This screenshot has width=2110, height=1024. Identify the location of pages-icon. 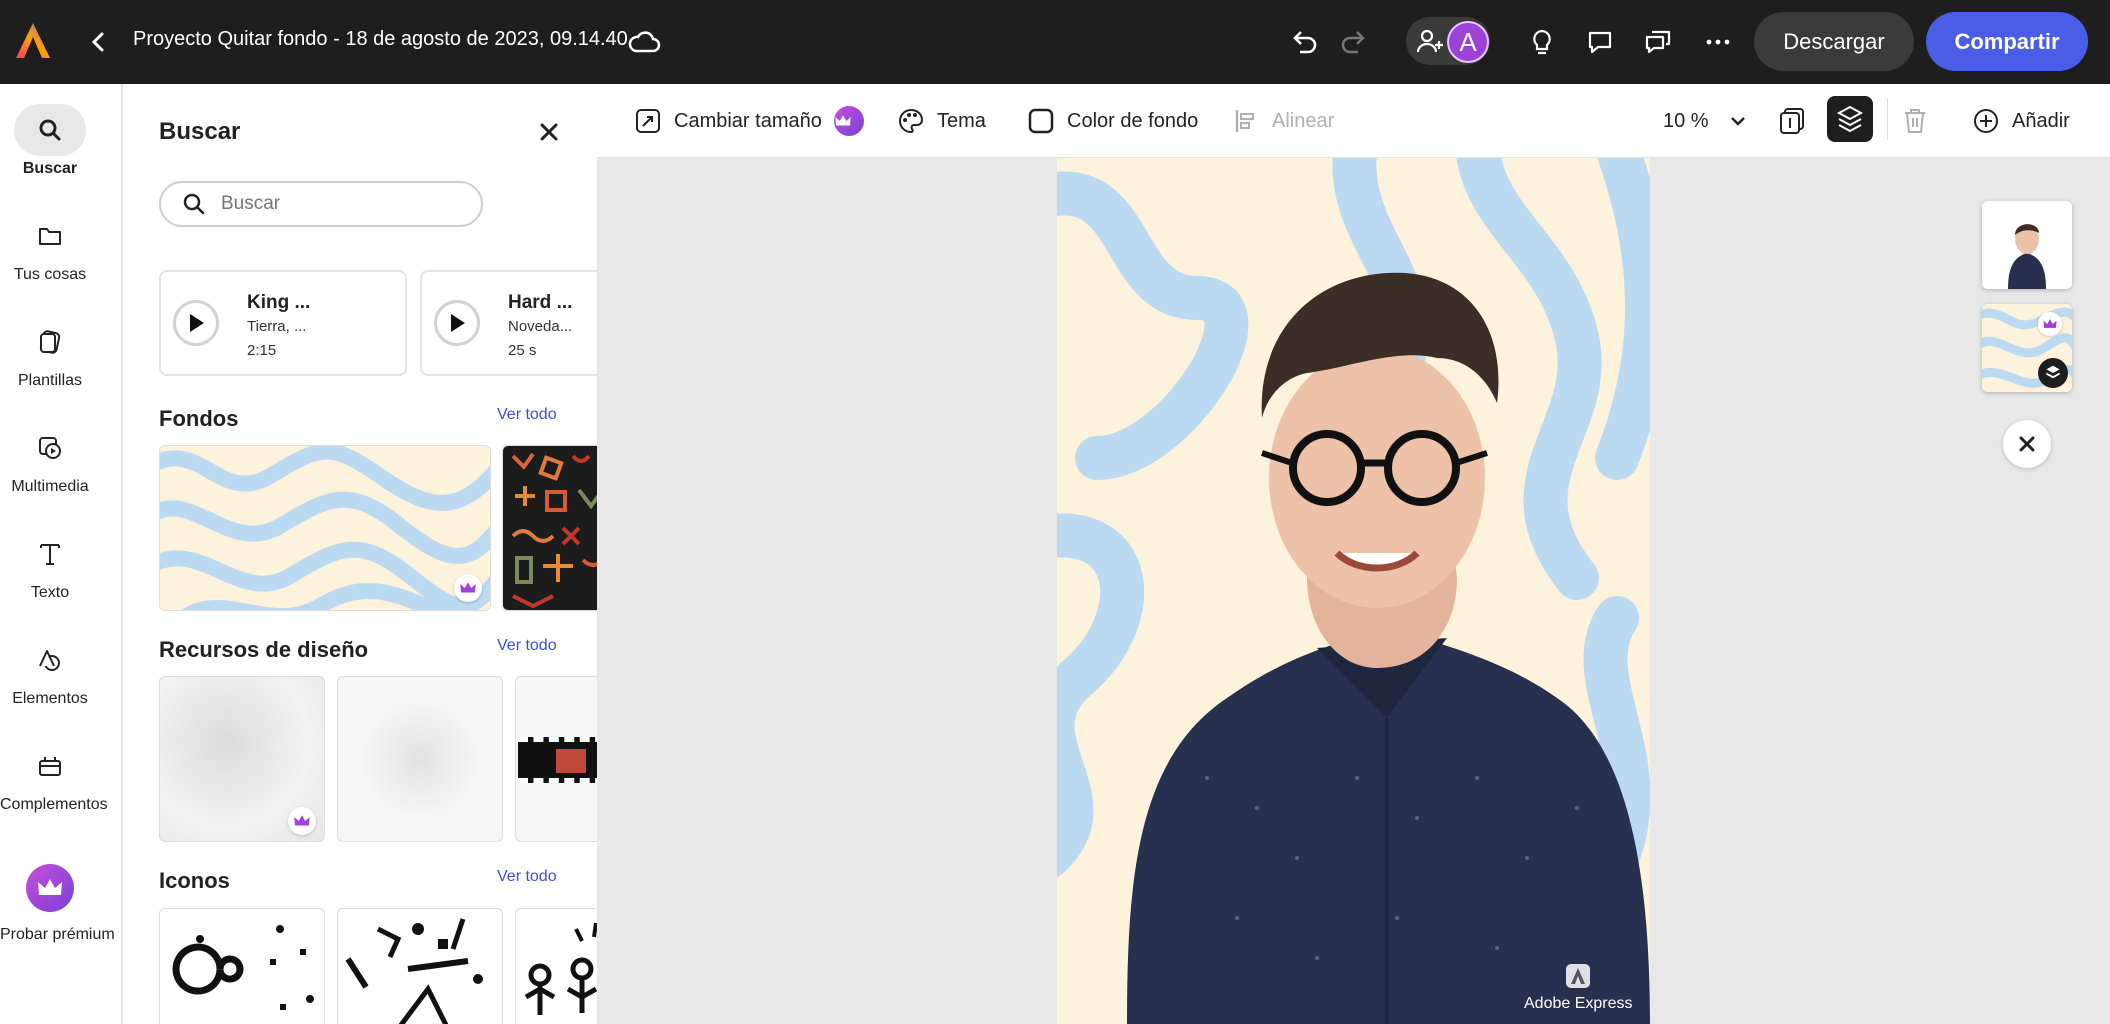
(1792, 121).